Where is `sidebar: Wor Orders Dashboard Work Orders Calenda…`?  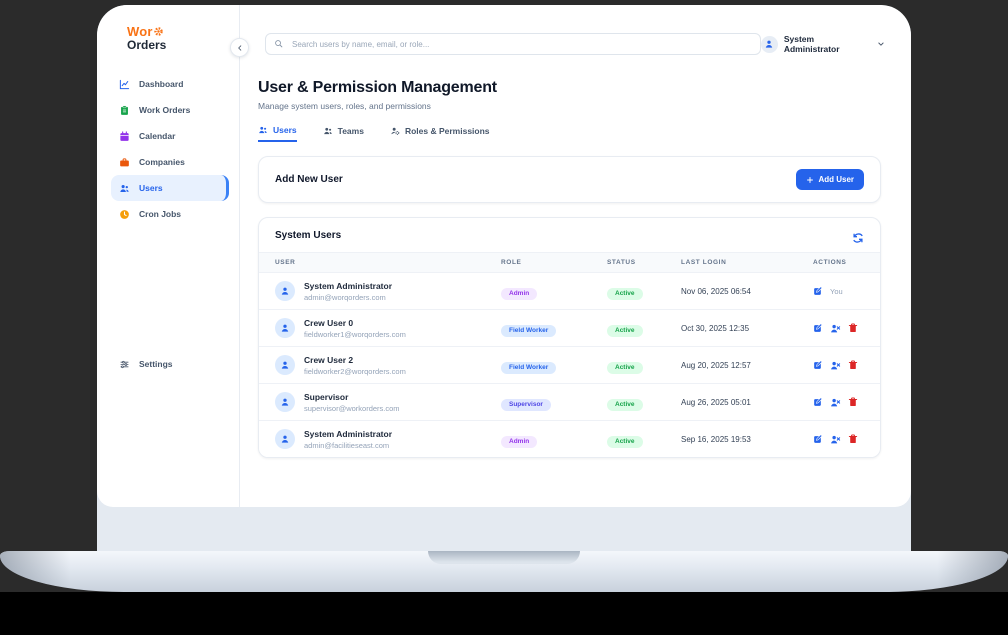
sidebar: Wor Orders Dashboard Work Orders Calenda… is located at coordinates (168, 256).